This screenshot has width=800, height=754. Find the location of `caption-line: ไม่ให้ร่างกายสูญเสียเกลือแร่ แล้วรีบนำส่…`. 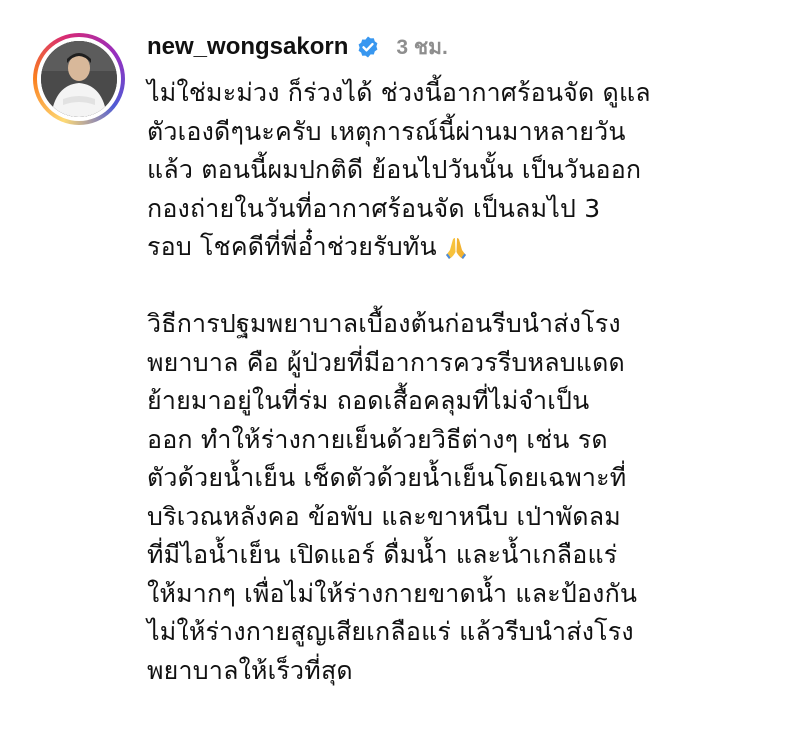

caption-line: ไม่ให้ร่างกายสูญเสียเกลือแร่ แล้วรีบนำส่… is located at coordinates (390, 631).